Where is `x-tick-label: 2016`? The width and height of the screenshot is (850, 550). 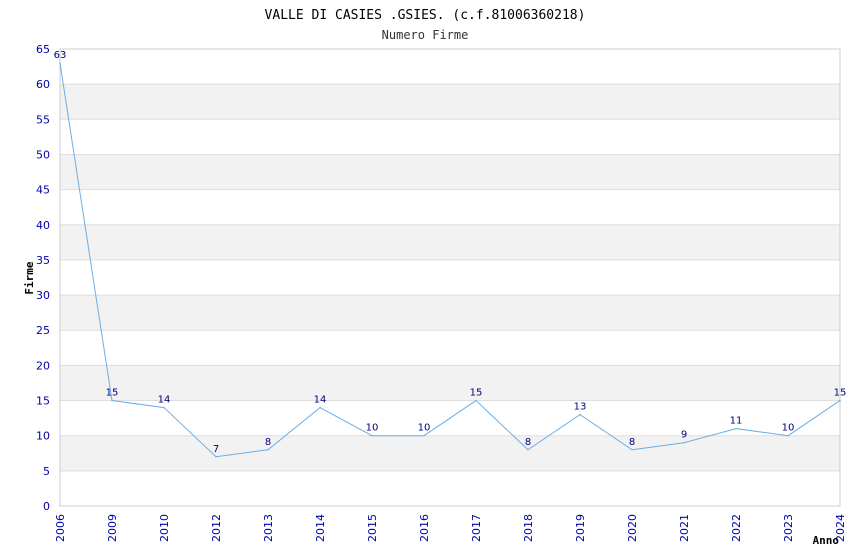 x-tick-label: 2016 is located at coordinates (424, 528).